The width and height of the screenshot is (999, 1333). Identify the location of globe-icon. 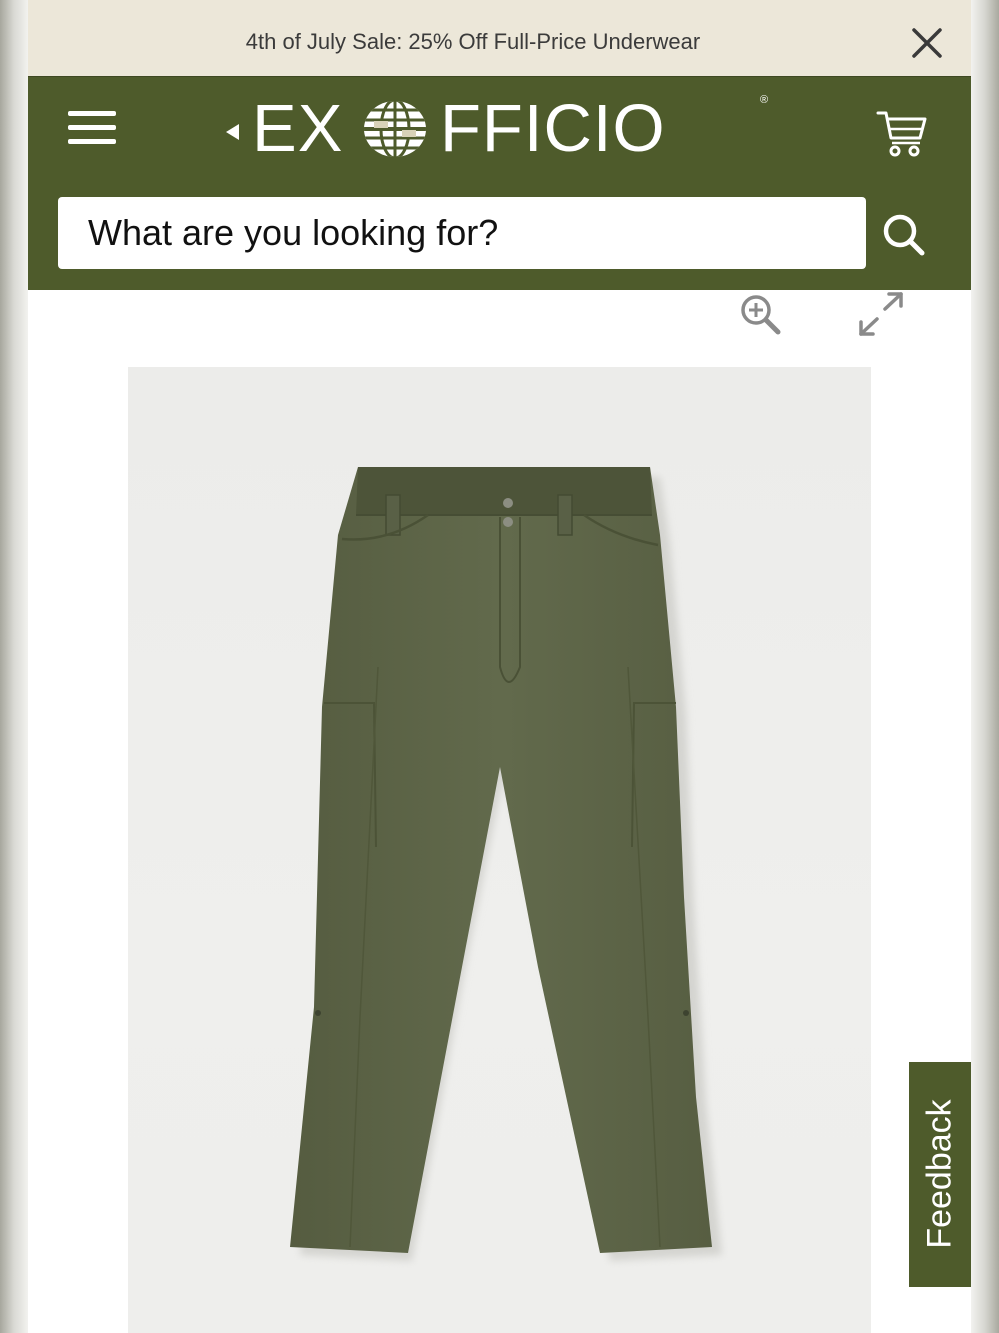
(395, 129).